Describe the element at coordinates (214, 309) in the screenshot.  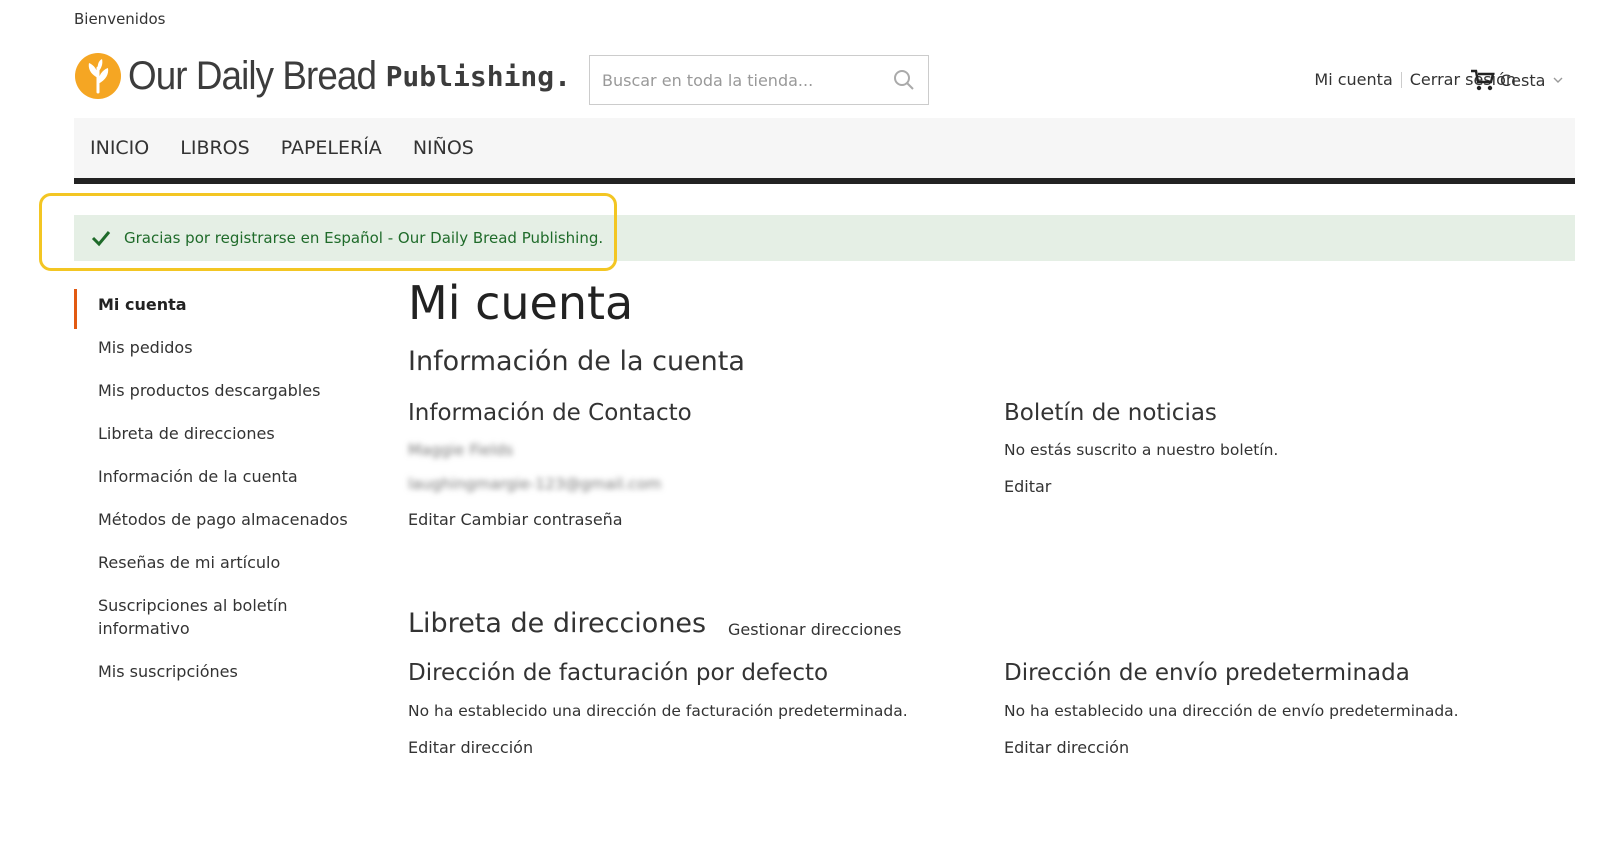
I see `sidebar-item-mi-cuenta: Mi cuenta` at that location.